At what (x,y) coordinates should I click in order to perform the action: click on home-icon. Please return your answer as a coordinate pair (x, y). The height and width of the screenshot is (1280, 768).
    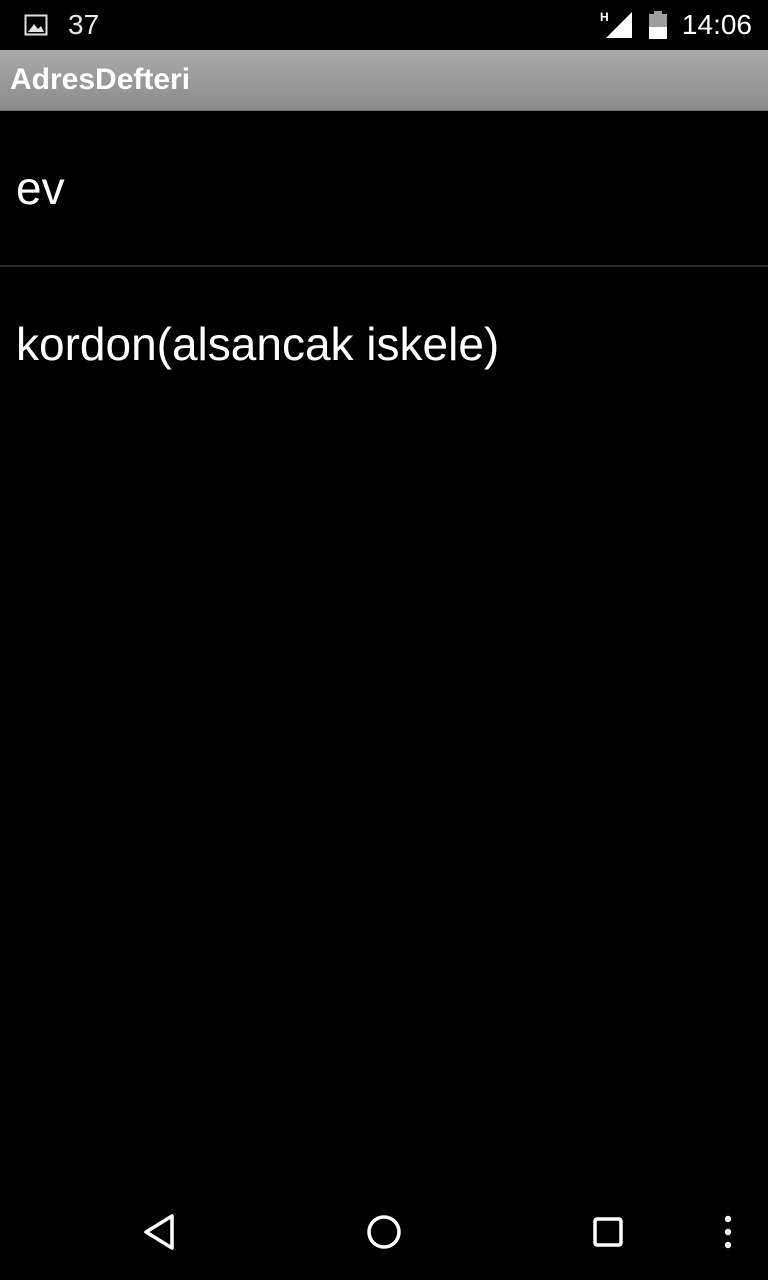
    Looking at the image, I should click on (384, 1232).